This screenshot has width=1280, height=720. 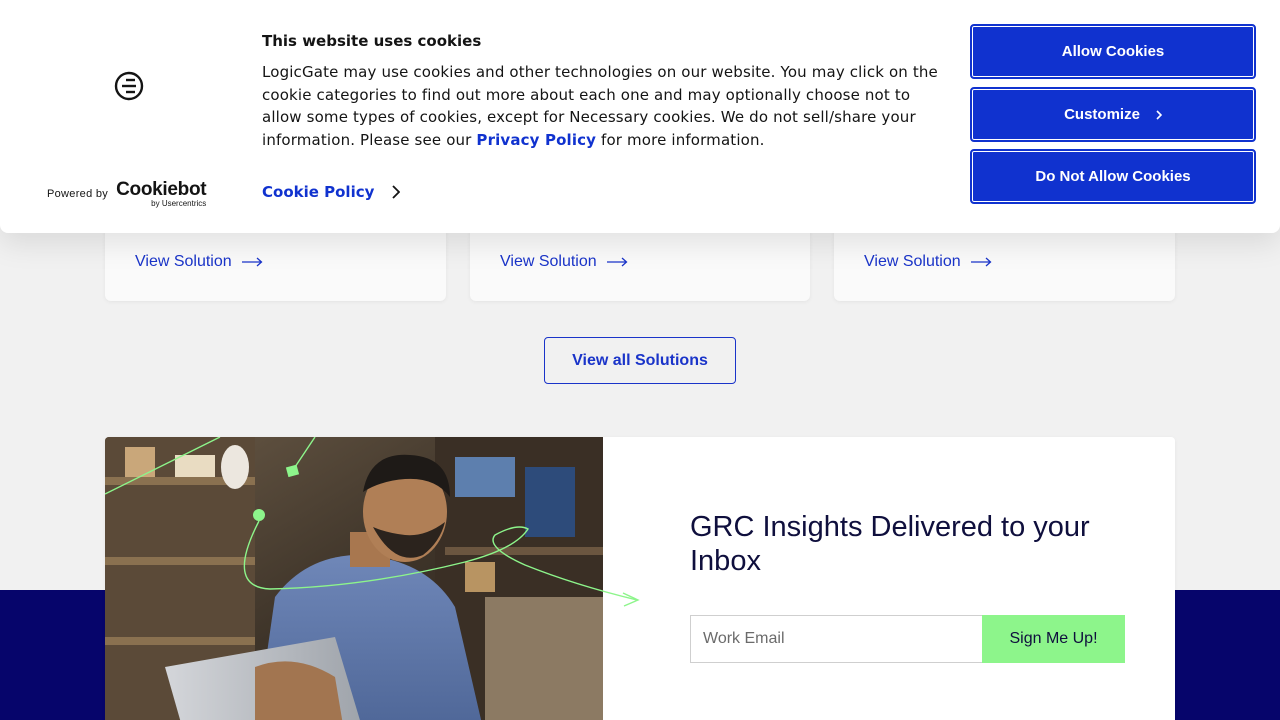 I want to click on privacy-policy-link: Privacy Policy, so click(x=536, y=140).